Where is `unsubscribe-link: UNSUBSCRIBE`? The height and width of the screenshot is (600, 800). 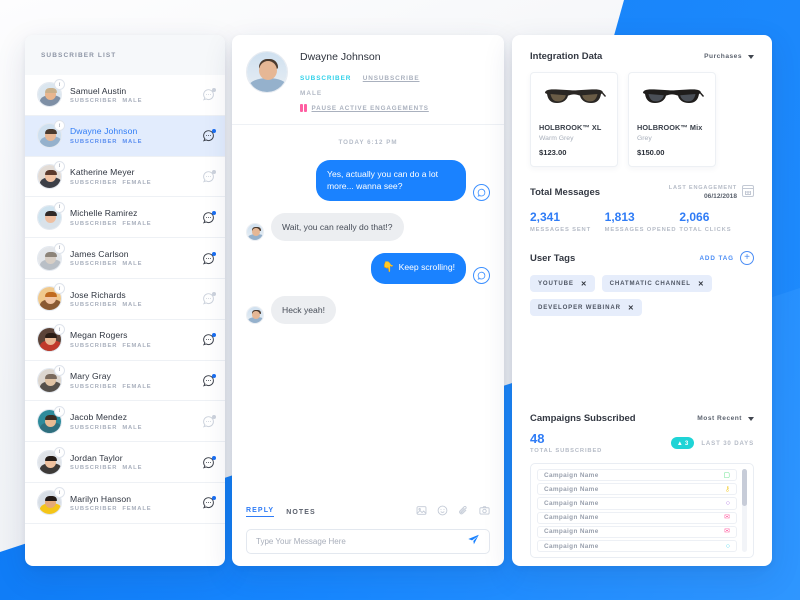
unsubscribe-link: UNSUBSCRIBE is located at coordinates (391, 78).